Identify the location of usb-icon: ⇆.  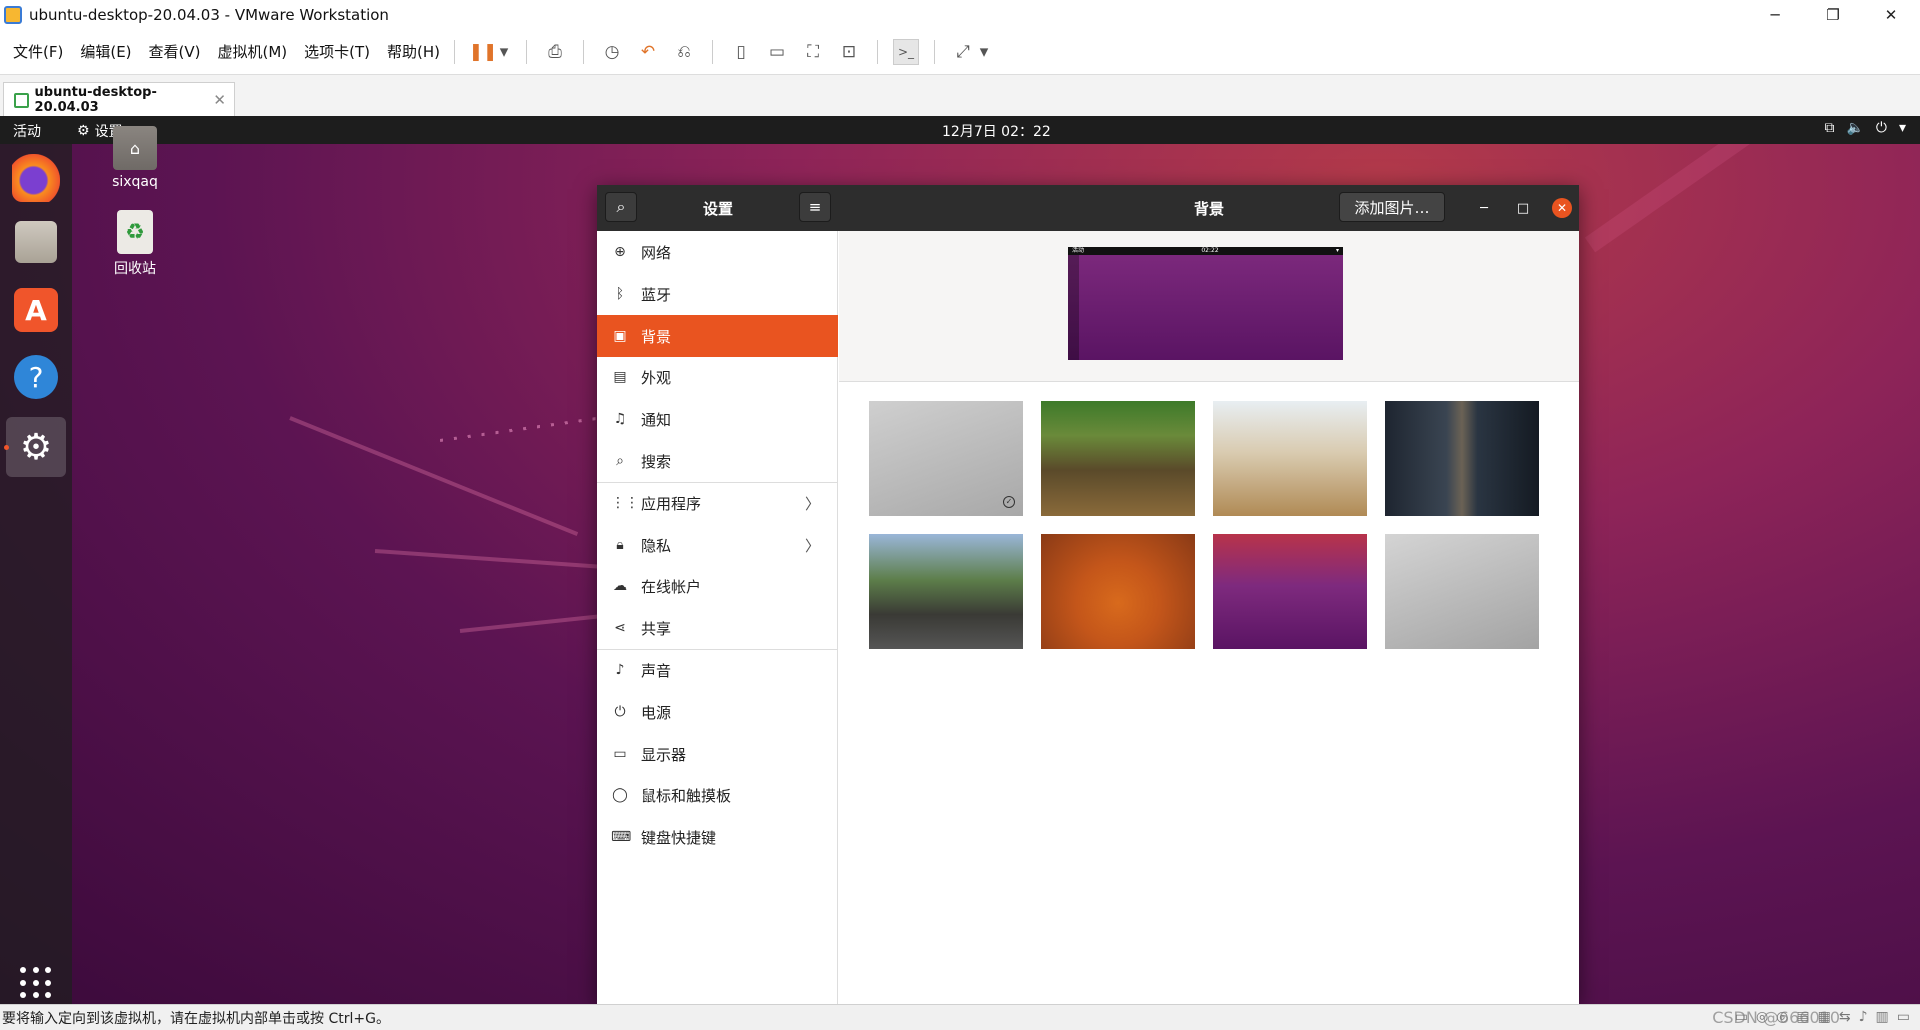
(1845, 1017).